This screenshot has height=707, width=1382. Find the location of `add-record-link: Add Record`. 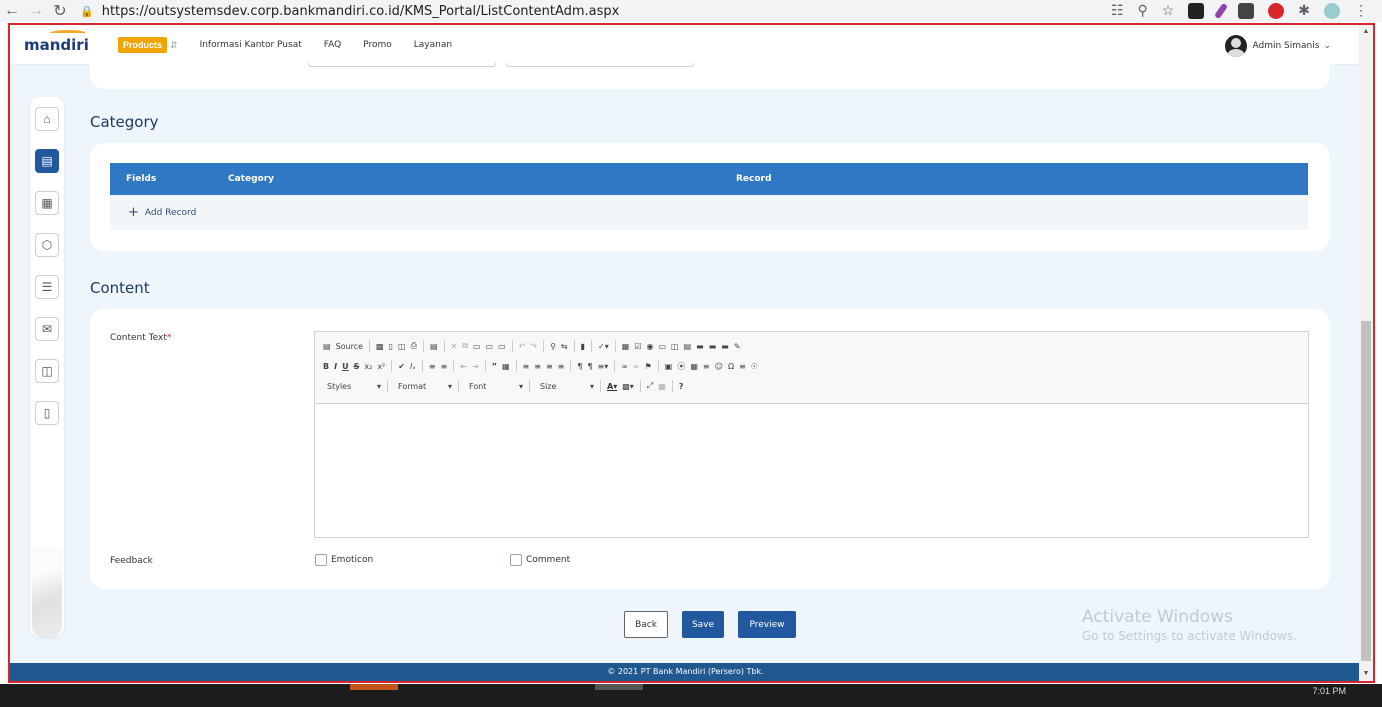

add-record-link: Add Record is located at coordinates (170, 213).